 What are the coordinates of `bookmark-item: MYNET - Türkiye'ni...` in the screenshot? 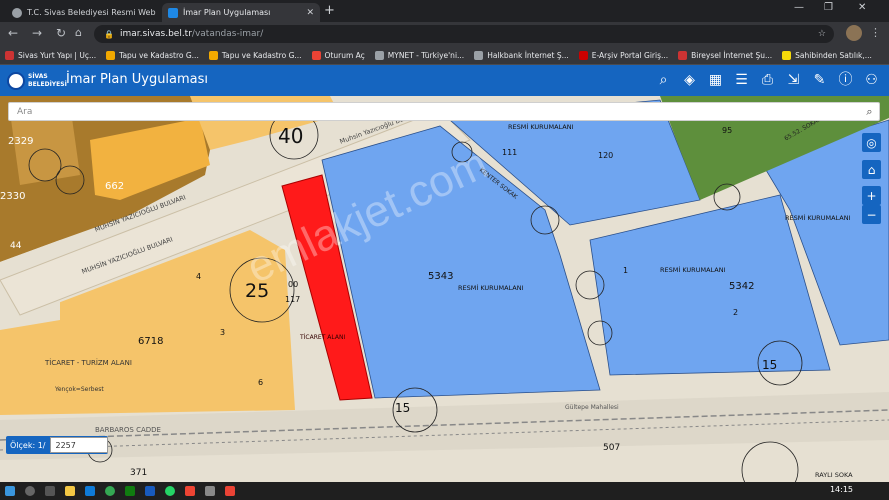 It's located at (419, 55).